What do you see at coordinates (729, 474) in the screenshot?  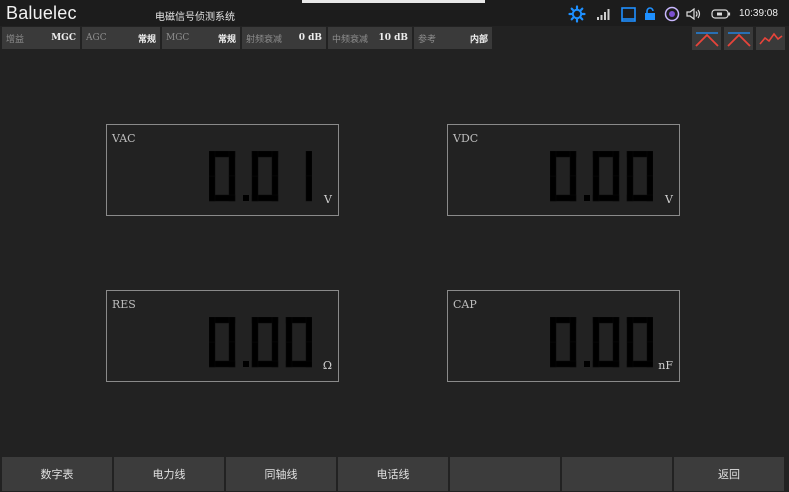 I see `back-button: 返回` at bounding box center [729, 474].